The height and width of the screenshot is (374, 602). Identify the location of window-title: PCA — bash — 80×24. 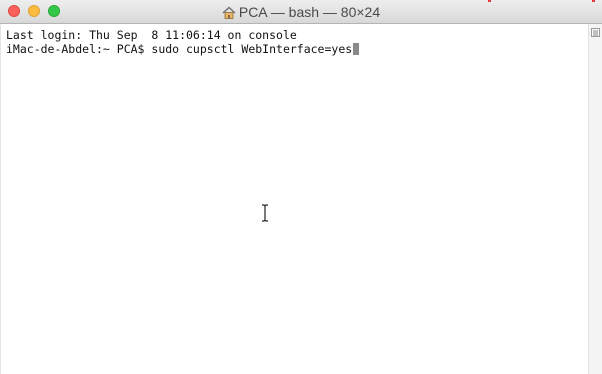
(301, 12).